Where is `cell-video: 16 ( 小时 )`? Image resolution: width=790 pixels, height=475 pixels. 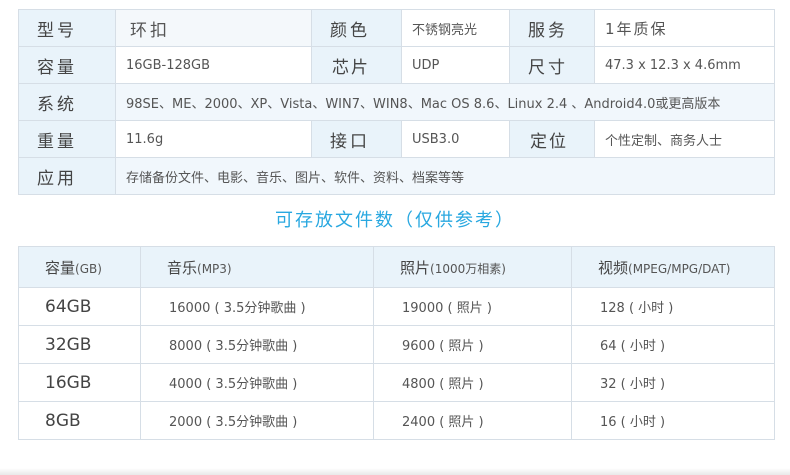 cell-video: 16 ( 小时 ) is located at coordinates (673, 420).